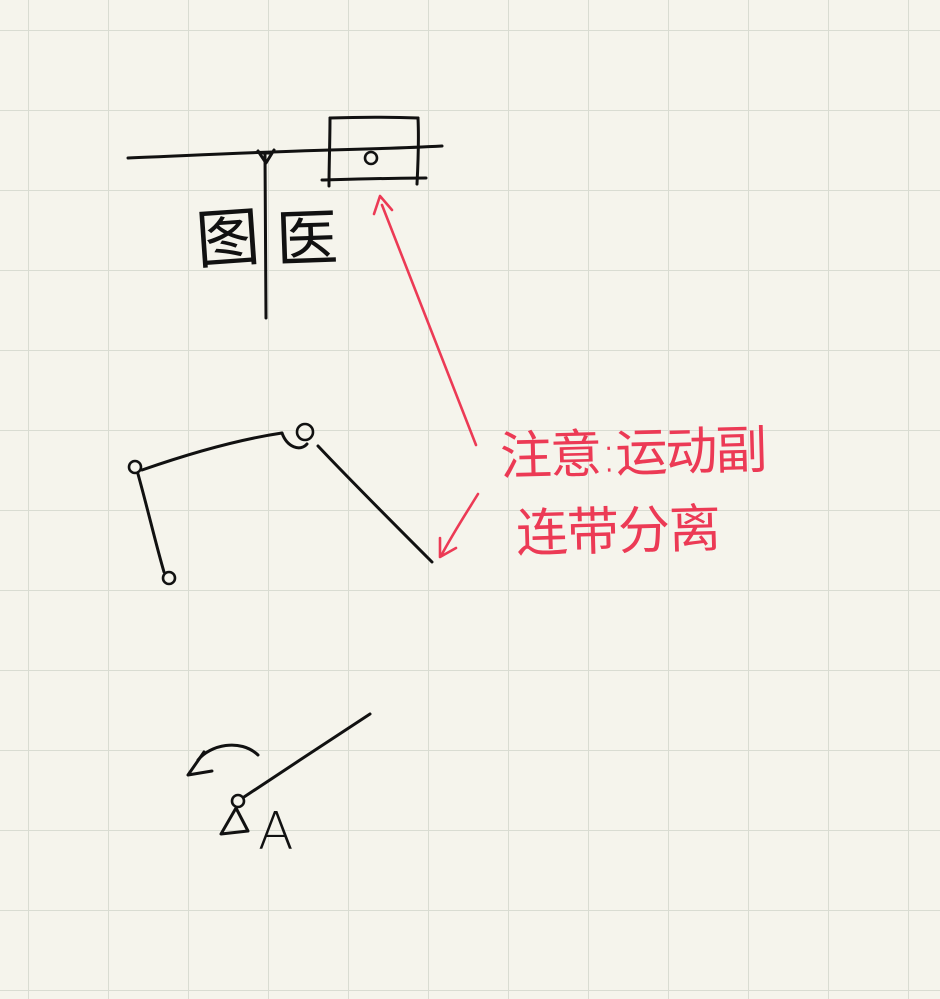 This screenshot has height=999, width=940. Describe the element at coordinates (618, 532) in the screenshot. I see `annotation-note-line-2: 连带分离` at that location.